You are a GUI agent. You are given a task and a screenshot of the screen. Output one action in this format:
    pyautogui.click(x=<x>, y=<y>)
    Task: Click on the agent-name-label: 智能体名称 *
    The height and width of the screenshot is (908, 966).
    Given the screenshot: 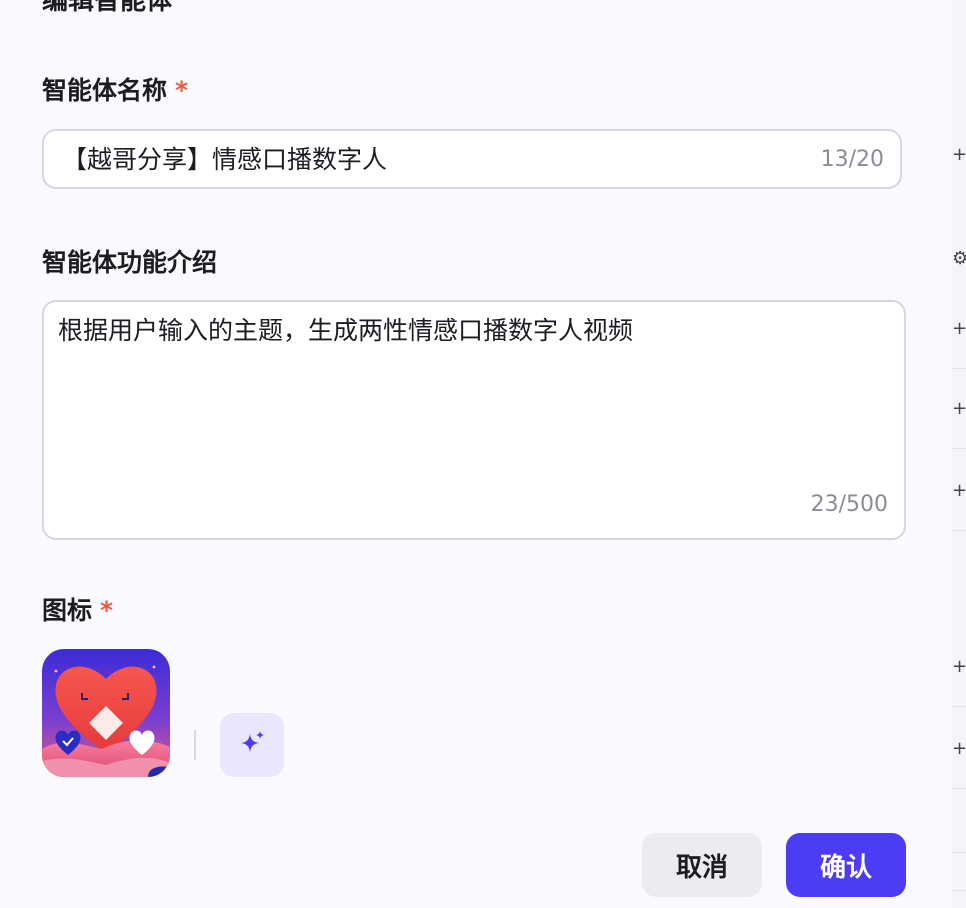 What is the action you would take?
    pyautogui.click(x=115, y=91)
    